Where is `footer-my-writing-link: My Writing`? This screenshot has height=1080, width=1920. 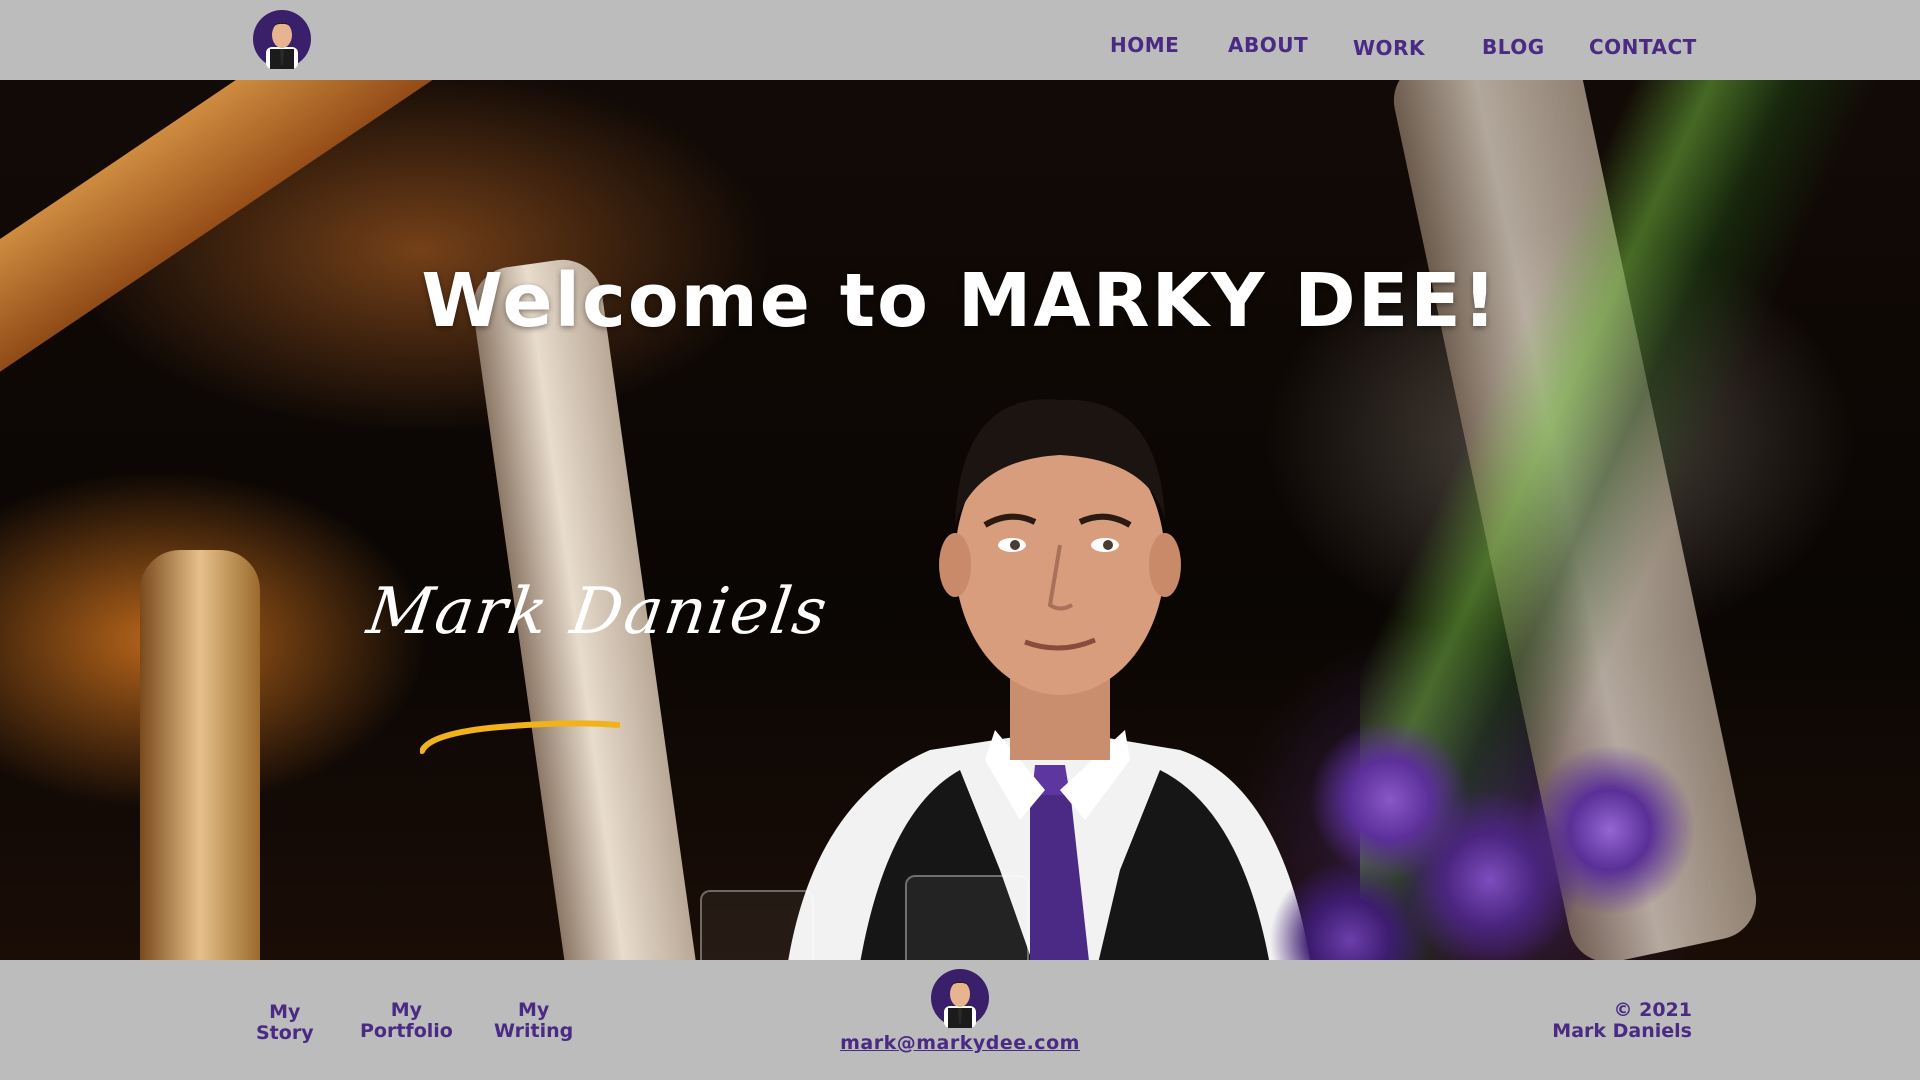
footer-my-writing-link: My Writing is located at coordinates (533, 1021).